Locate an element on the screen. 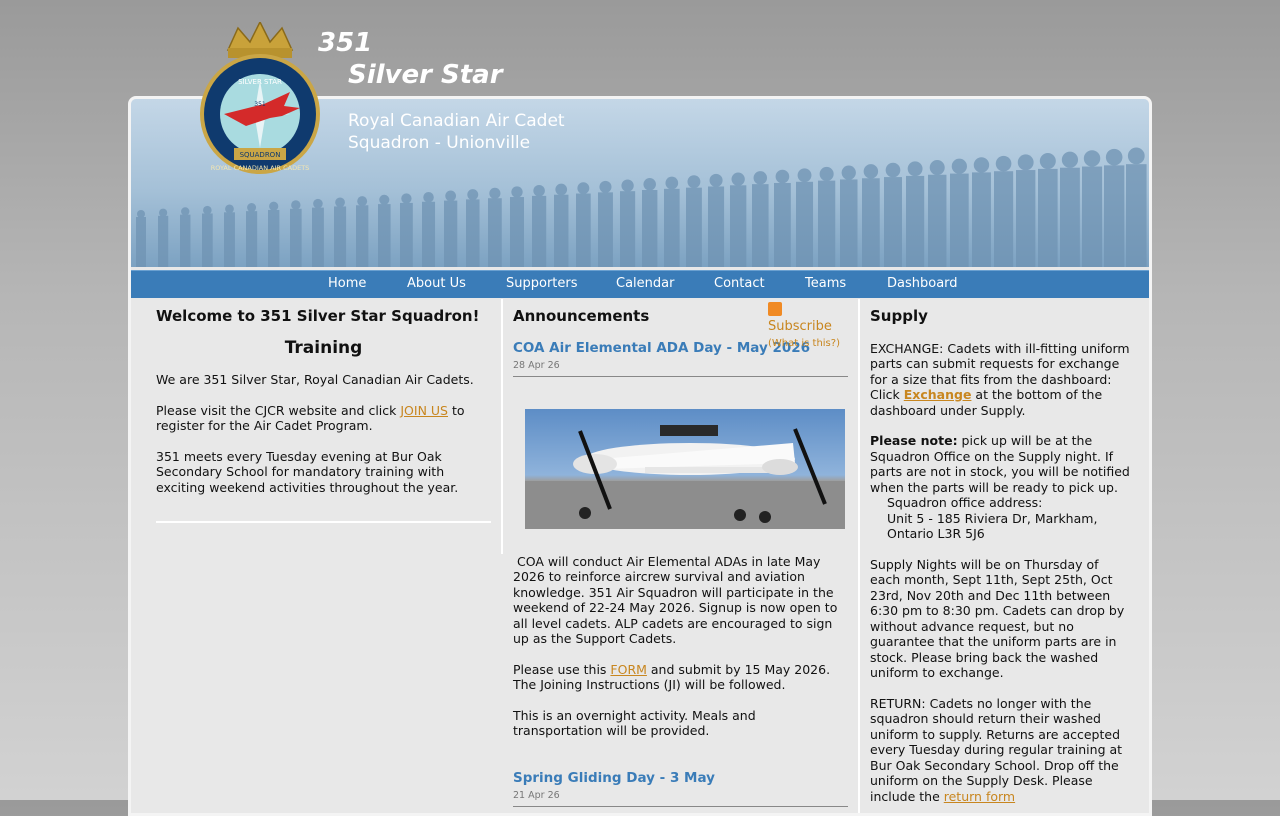 The height and width of the screenshot is (816, 1280). king-air-aircraft is located at coordinates (685, 476).